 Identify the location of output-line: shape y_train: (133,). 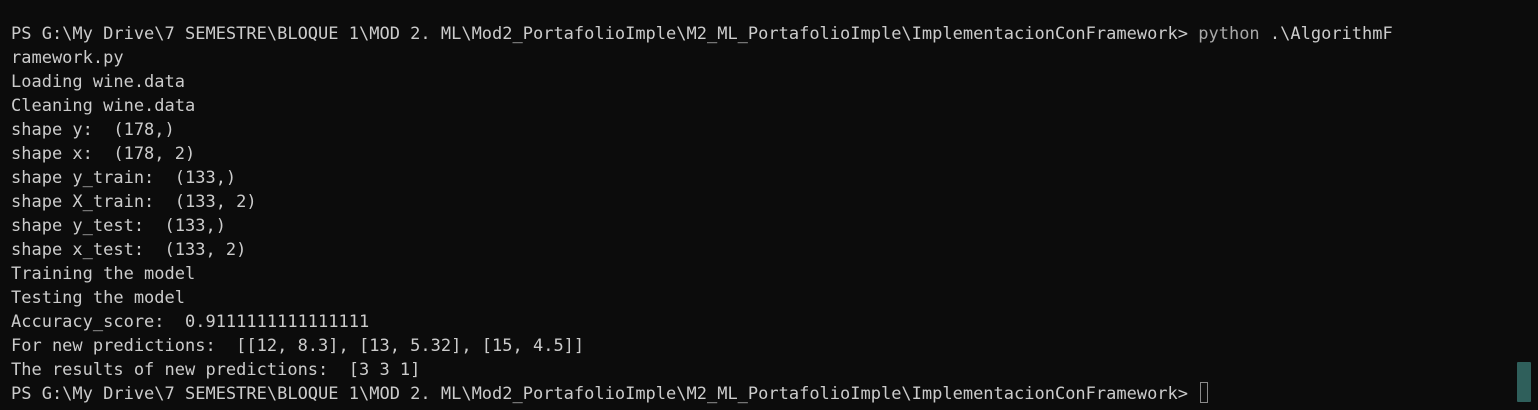
(124, 178).